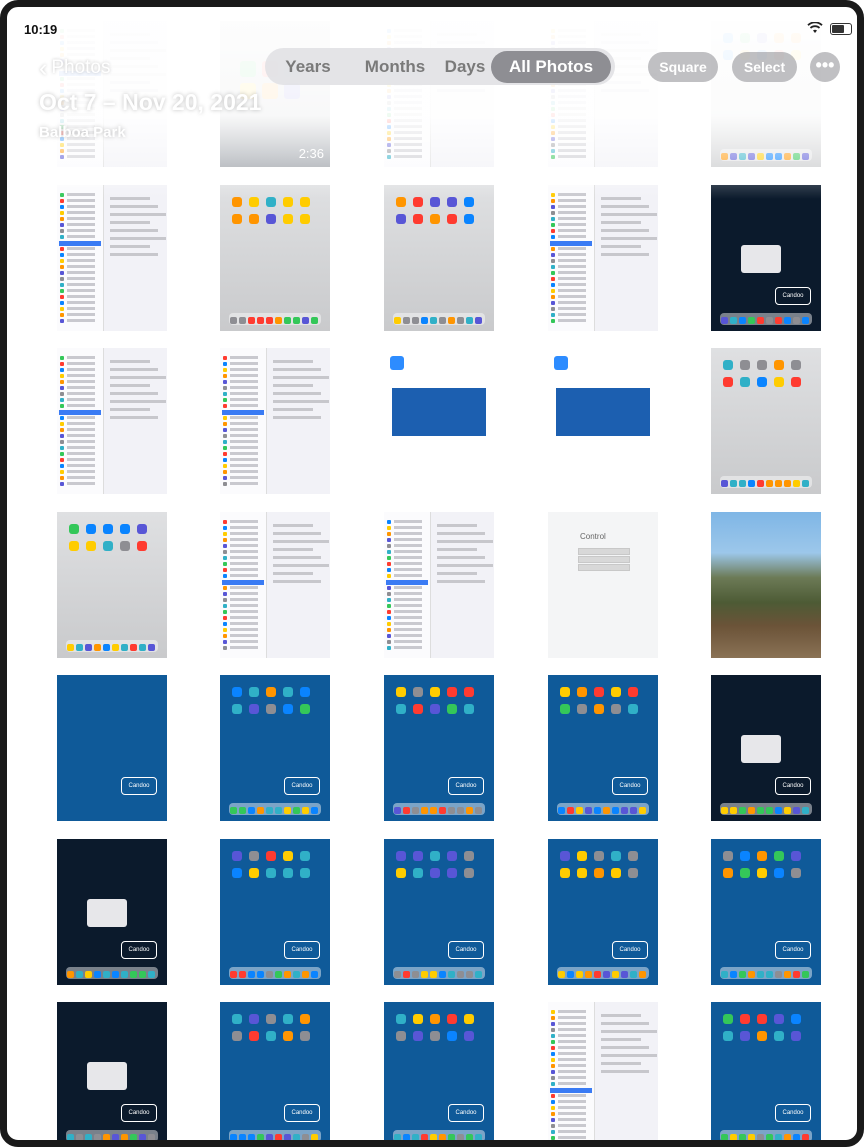  Describe the element at coordinates (465, 67) in the screenshot. I see `segment-days: Days` at that location.